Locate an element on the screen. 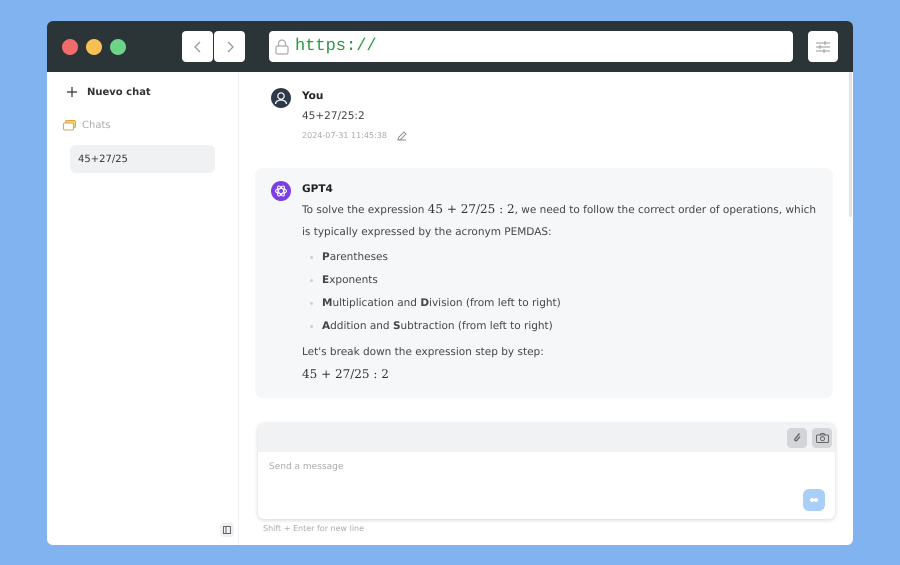 Image resolution: width=900 pixels, height=565 pixels. camera-button is located at coordinates (822, 438).